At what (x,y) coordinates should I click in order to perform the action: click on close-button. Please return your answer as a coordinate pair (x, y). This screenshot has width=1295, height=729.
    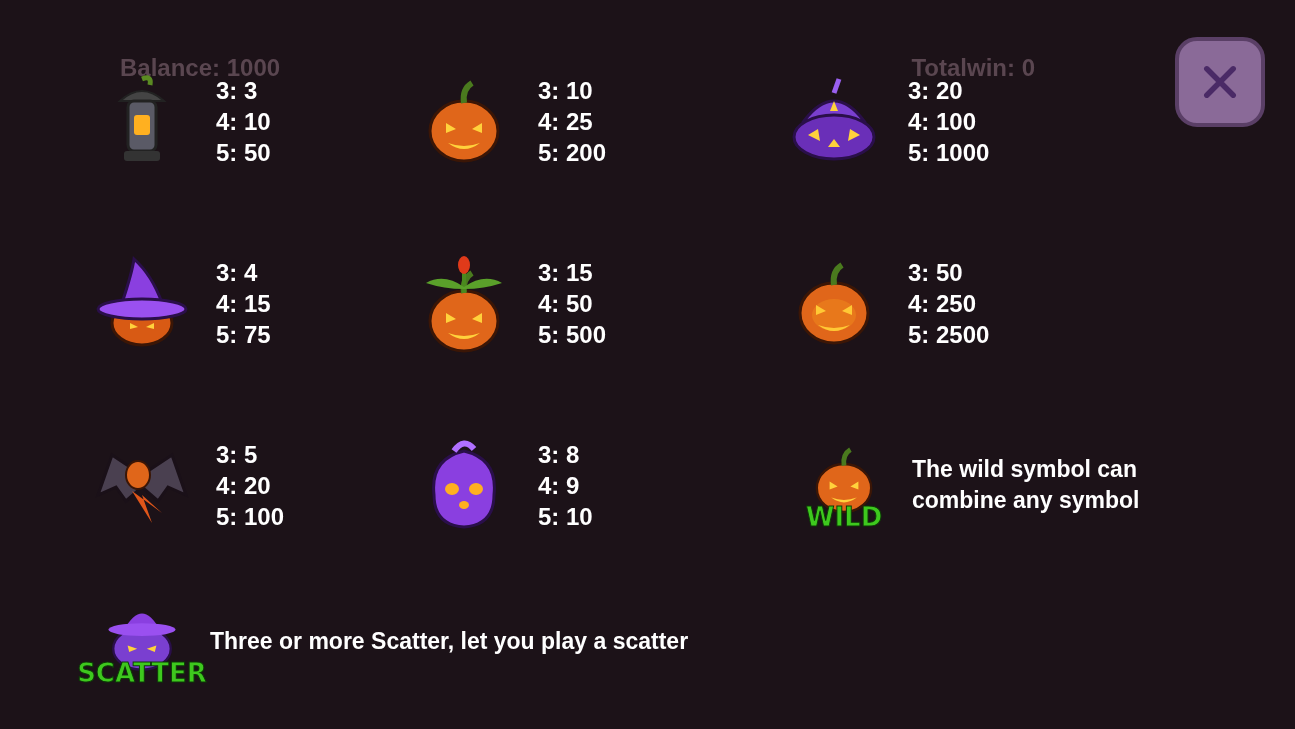
    Looking at the image, I should click on (1220, 82).